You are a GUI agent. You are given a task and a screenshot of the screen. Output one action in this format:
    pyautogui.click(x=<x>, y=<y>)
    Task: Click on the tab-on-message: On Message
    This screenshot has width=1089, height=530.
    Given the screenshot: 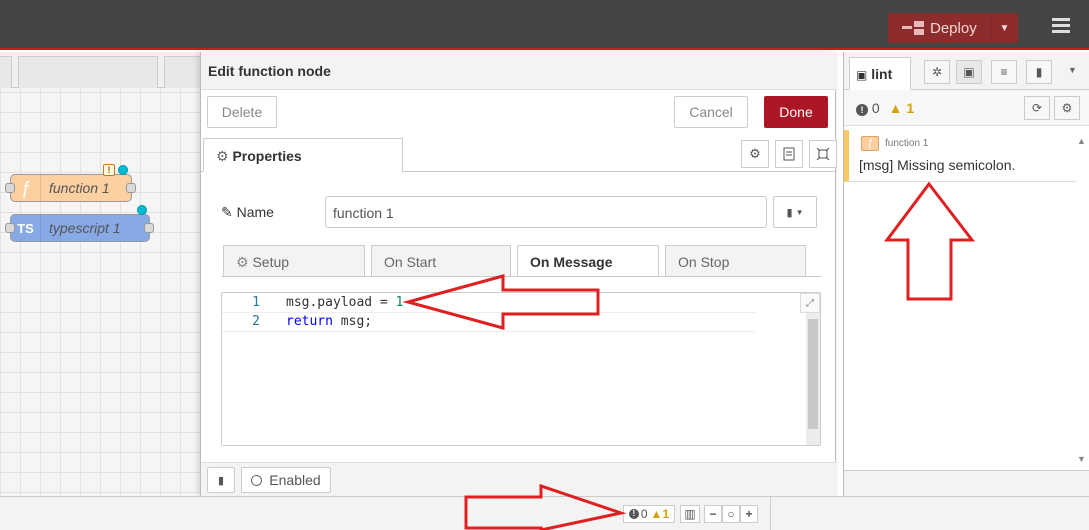 What is the action you would take?
    pyautogui.click(x=588, y=261)
    